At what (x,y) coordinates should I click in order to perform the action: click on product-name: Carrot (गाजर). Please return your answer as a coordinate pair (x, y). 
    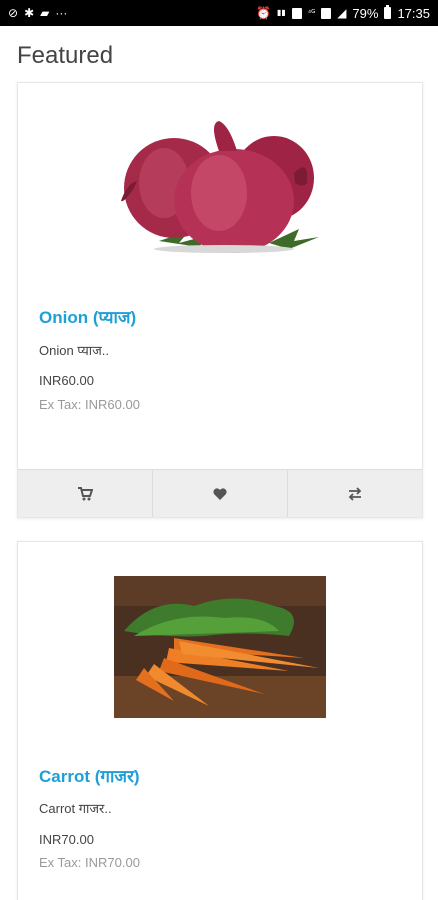
    Looking at the image, I should click on (89, 775).